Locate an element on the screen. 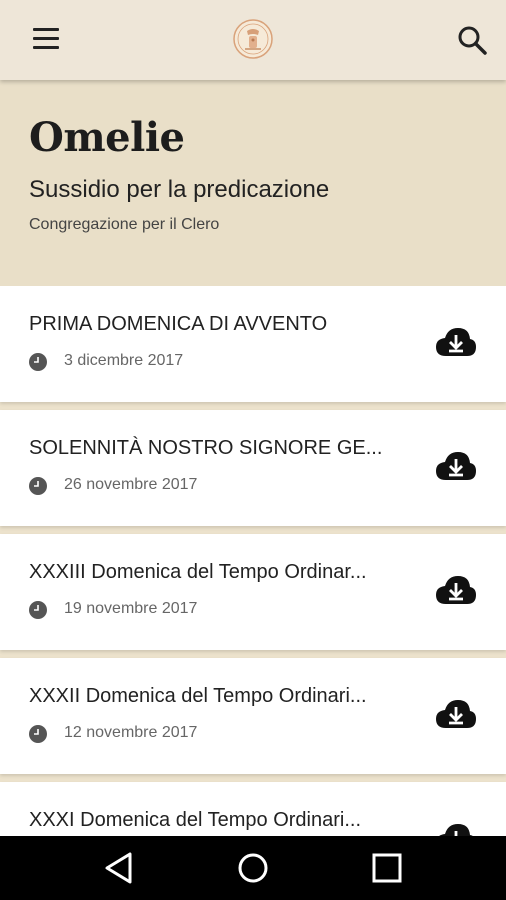 This screenshot has height=900, width=506. search-icon is located at coordinates (472, 40).